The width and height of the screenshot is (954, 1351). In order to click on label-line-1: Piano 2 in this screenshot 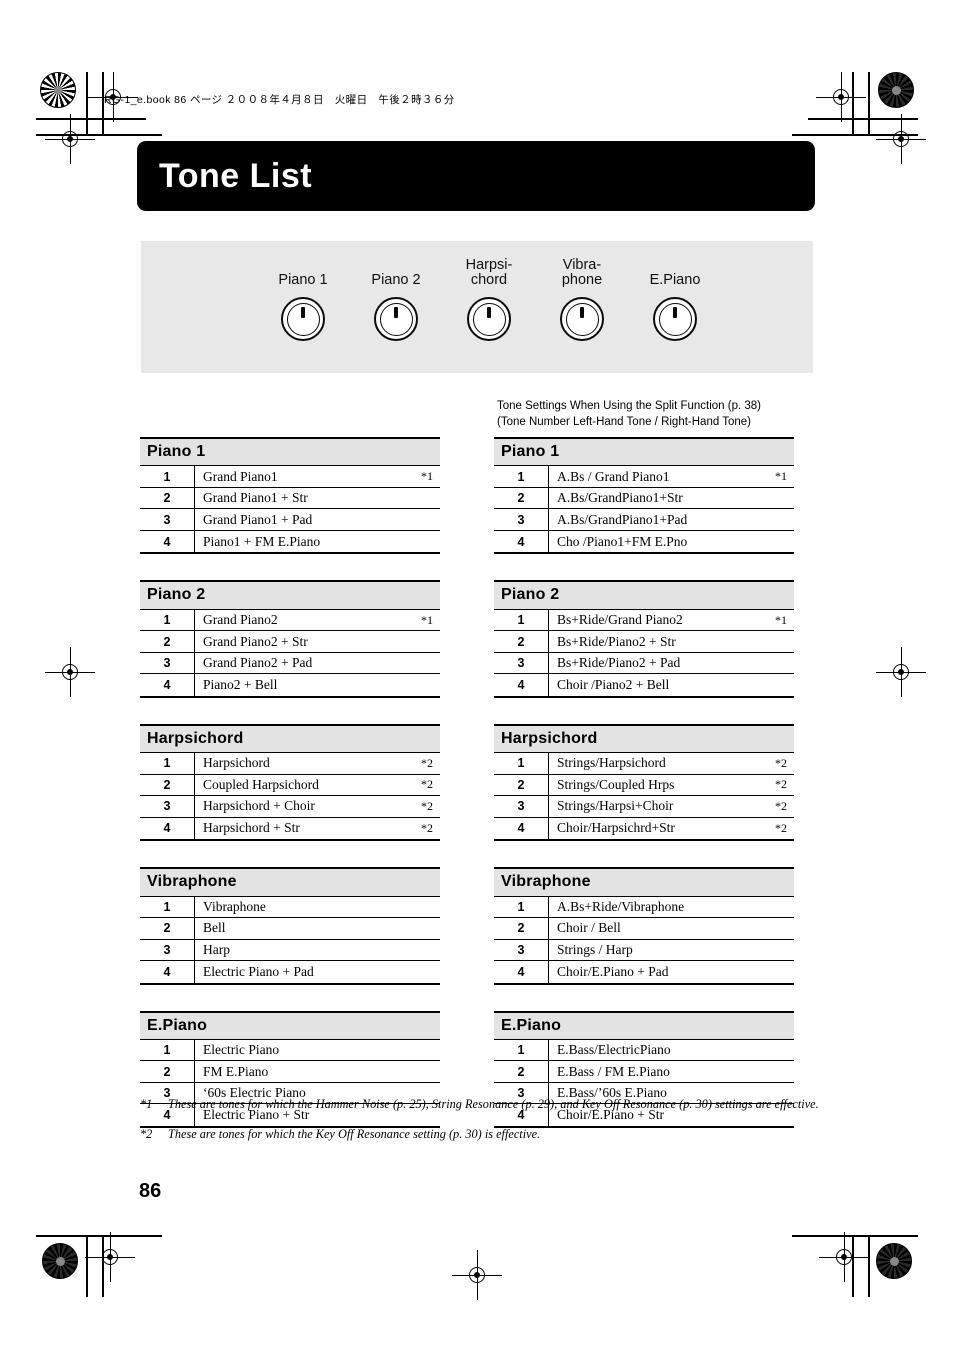, I will do `click(396, 280)`.